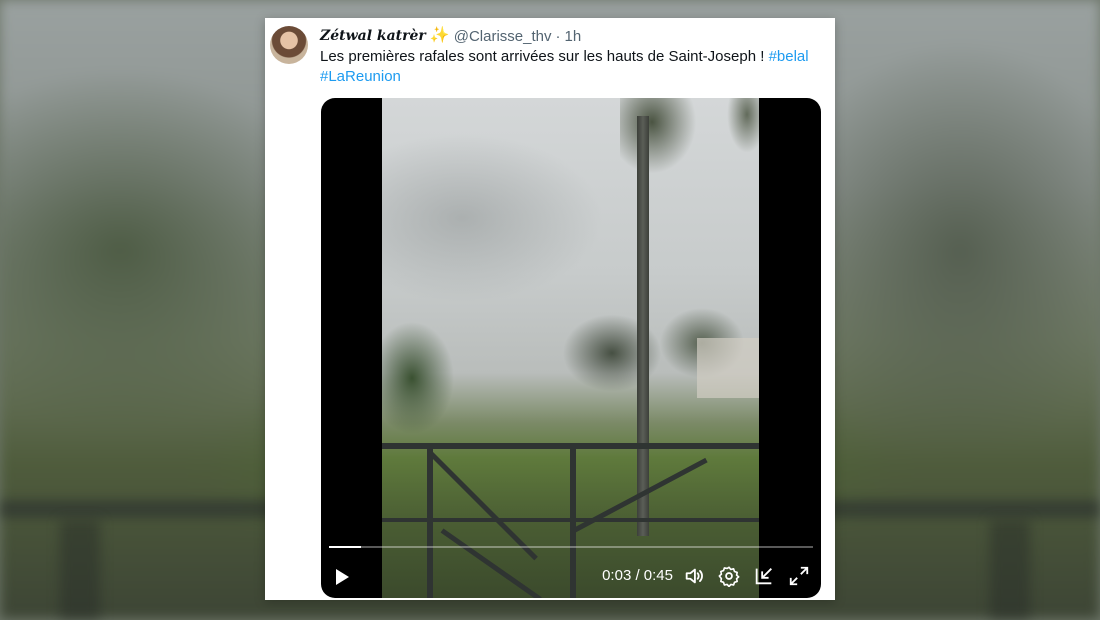  What do you see at coordinates (345, 547) in the screenshot?
I see `video-progress-fill` at bounding box center [345, 547].